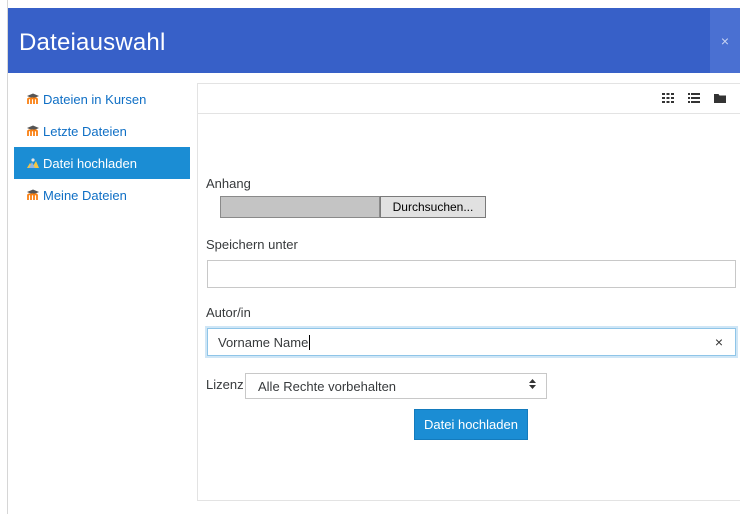  I want to click on sidebar-item-upload-file: Datei hochladen, so click(102, 163).